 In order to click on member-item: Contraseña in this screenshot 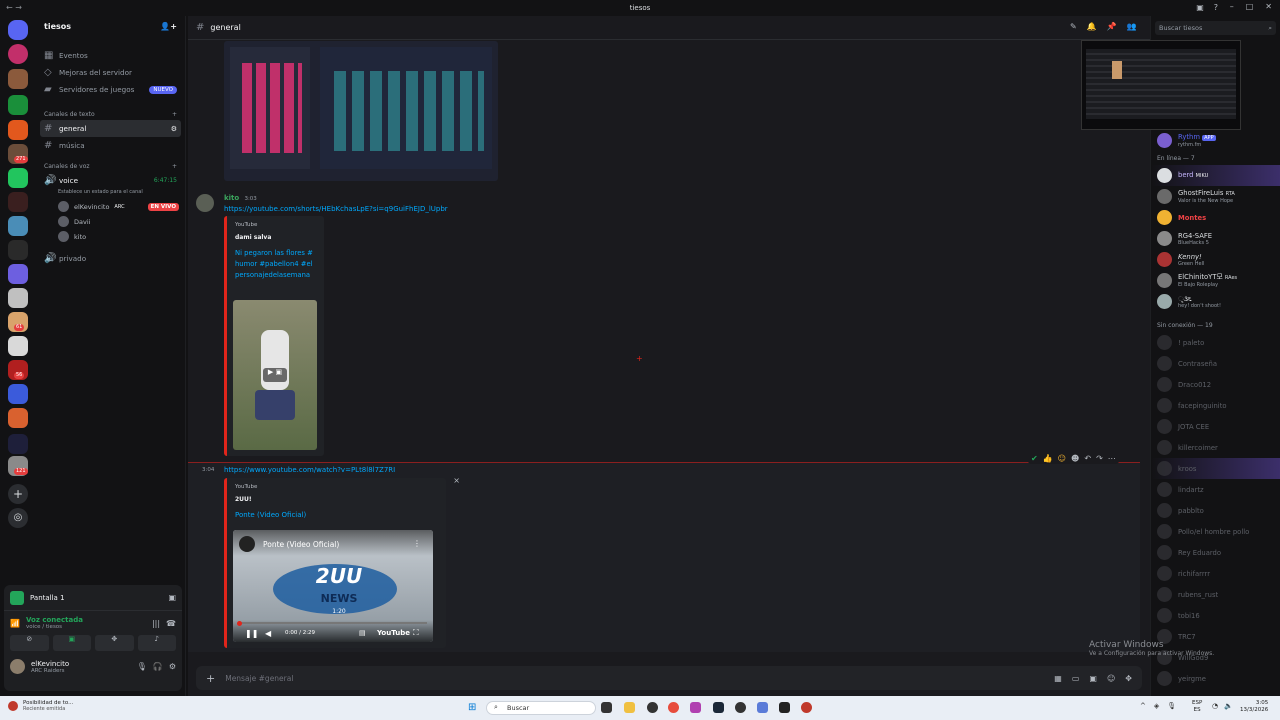, I will do `click(1215, 363)`.